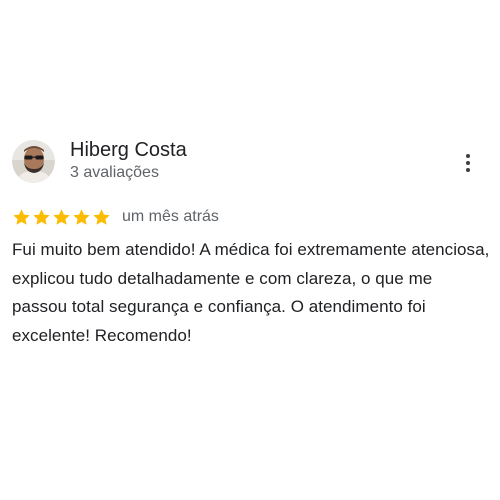 This screenshot has width=500, height=500. What do you see at coordinates (170, 216) in the screenshot?
I see `review-date: um mês atrás` at bounding box center [170, 216].